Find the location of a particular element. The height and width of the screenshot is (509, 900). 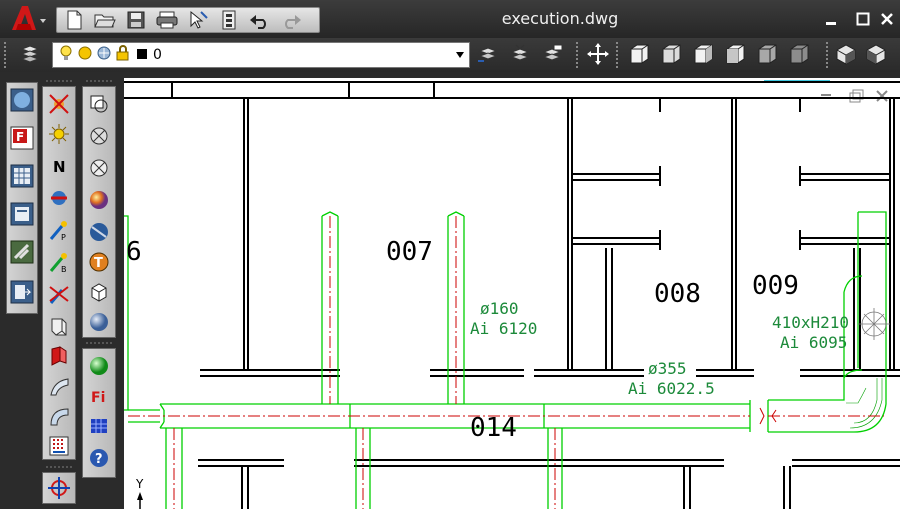

iso-view2-button is located at coordinates (876, 54).